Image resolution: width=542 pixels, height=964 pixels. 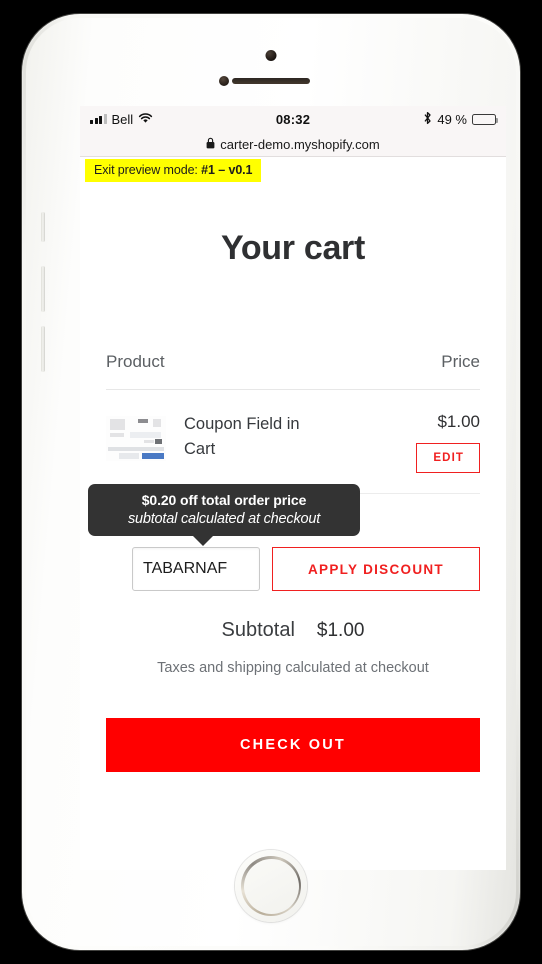 What do you see at coordinates (43, 289) in the screenshot?
I see `volume-up-button` at bounding box center [43, 289].